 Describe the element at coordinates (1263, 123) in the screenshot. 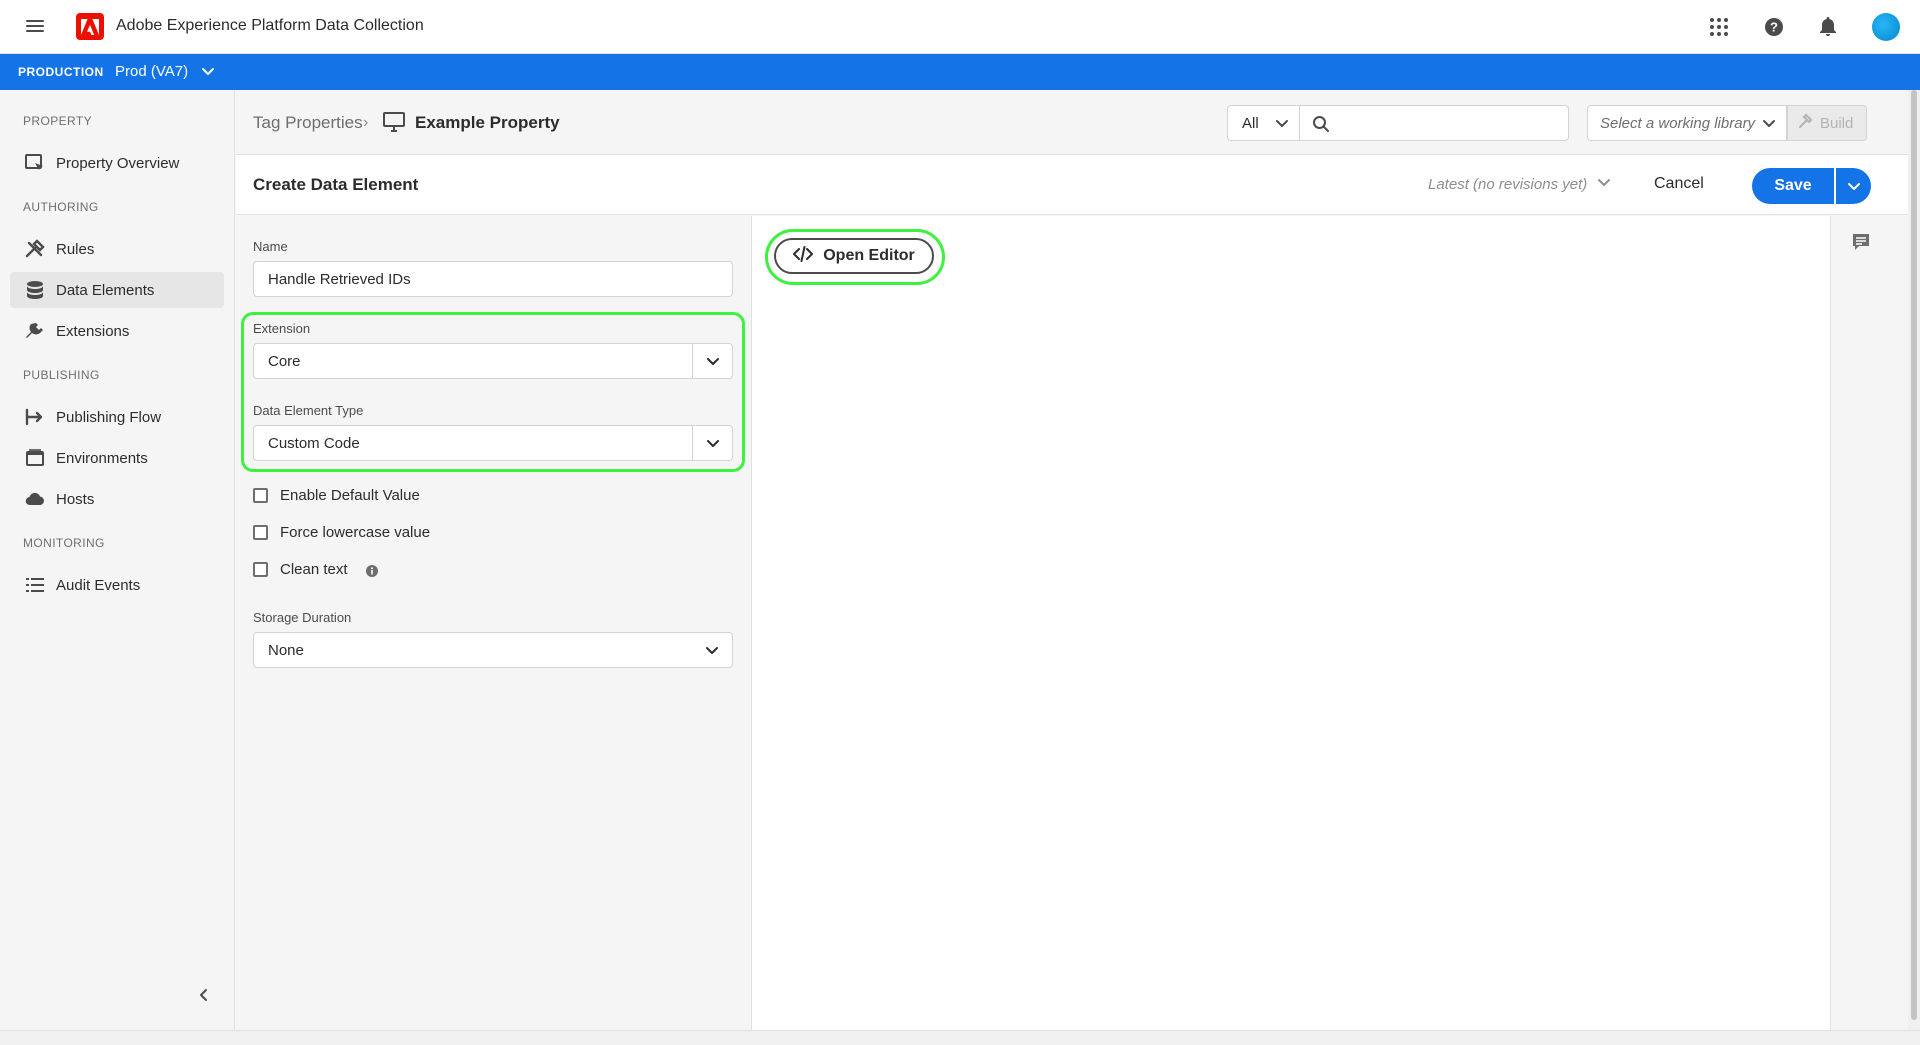

I see `search-filter-select: All` at that location.